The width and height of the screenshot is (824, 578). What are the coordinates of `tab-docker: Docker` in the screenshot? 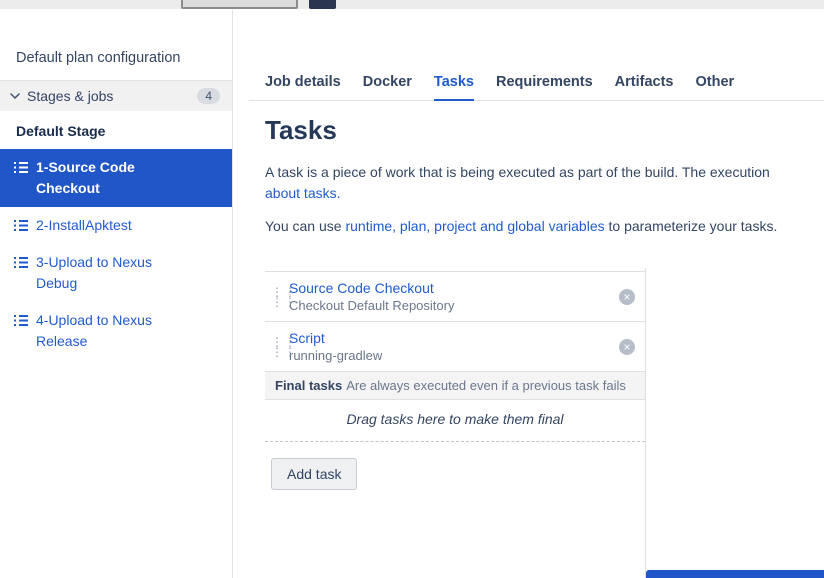 It's located at (387, 87).